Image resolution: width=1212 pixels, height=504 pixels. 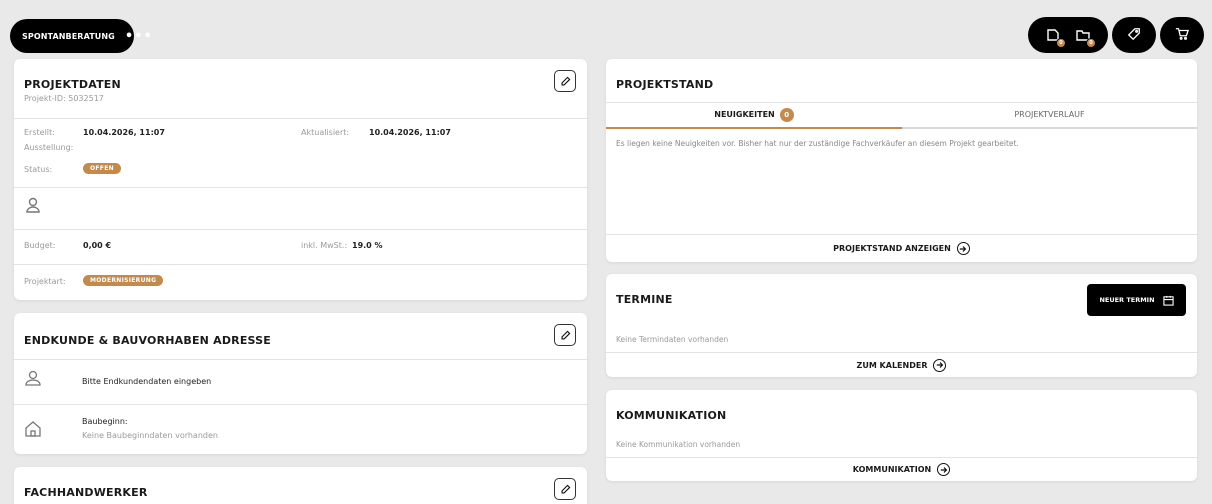 I want to click on projektart-label: Projektart:, so click(x=45, y=281).